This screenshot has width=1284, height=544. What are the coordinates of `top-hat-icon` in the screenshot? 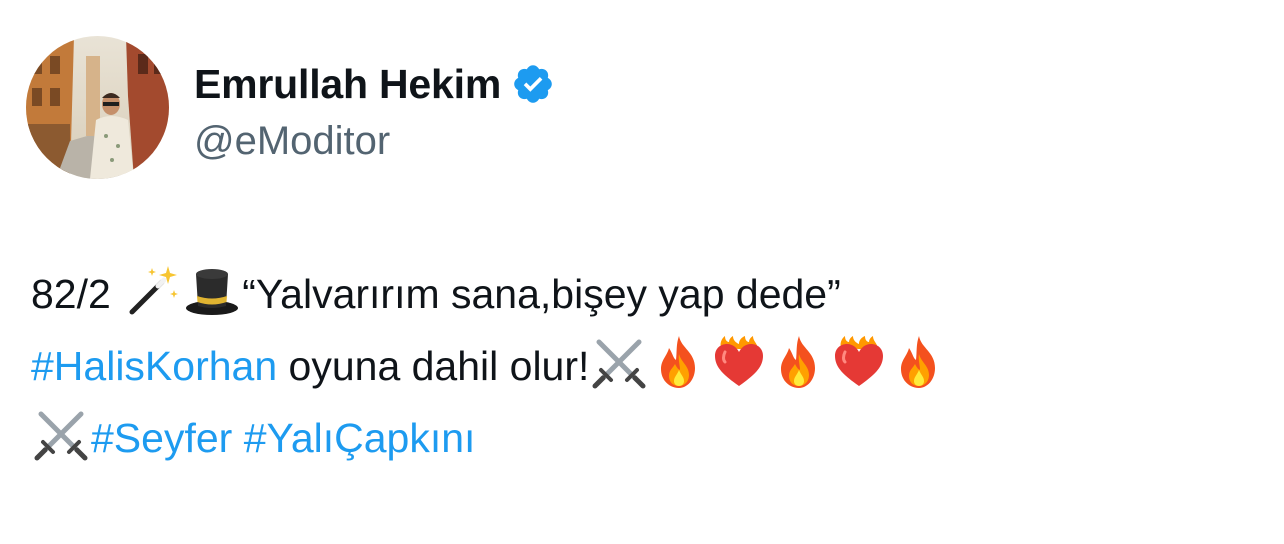 It's located at (212, 290).